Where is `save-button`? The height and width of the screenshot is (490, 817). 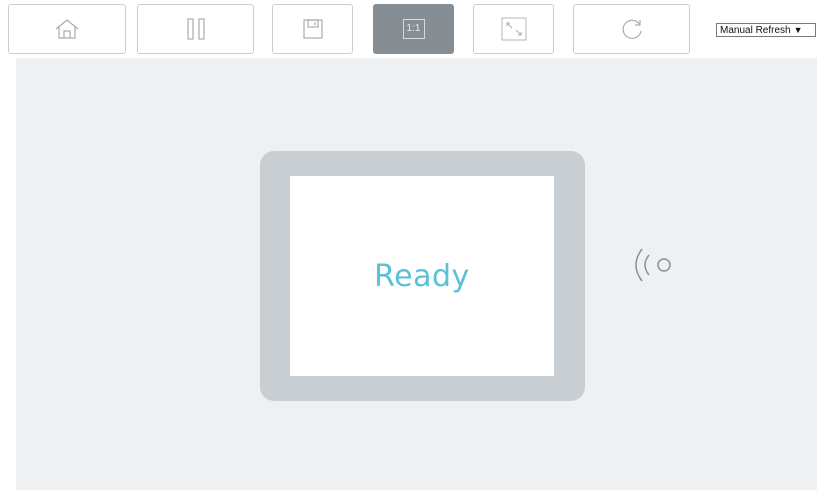
save-button is located at coordinates (312, 29).